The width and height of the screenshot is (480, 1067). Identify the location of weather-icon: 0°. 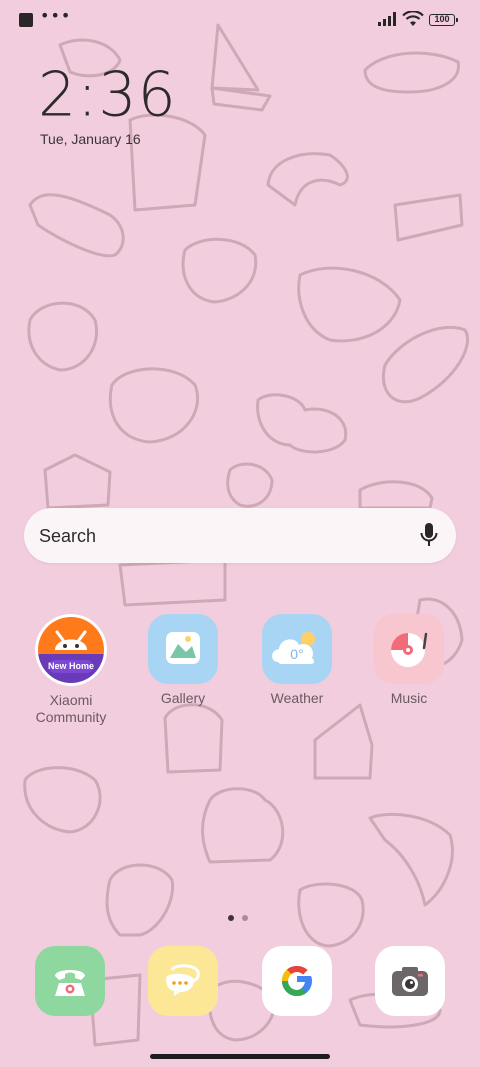
(297, 649).